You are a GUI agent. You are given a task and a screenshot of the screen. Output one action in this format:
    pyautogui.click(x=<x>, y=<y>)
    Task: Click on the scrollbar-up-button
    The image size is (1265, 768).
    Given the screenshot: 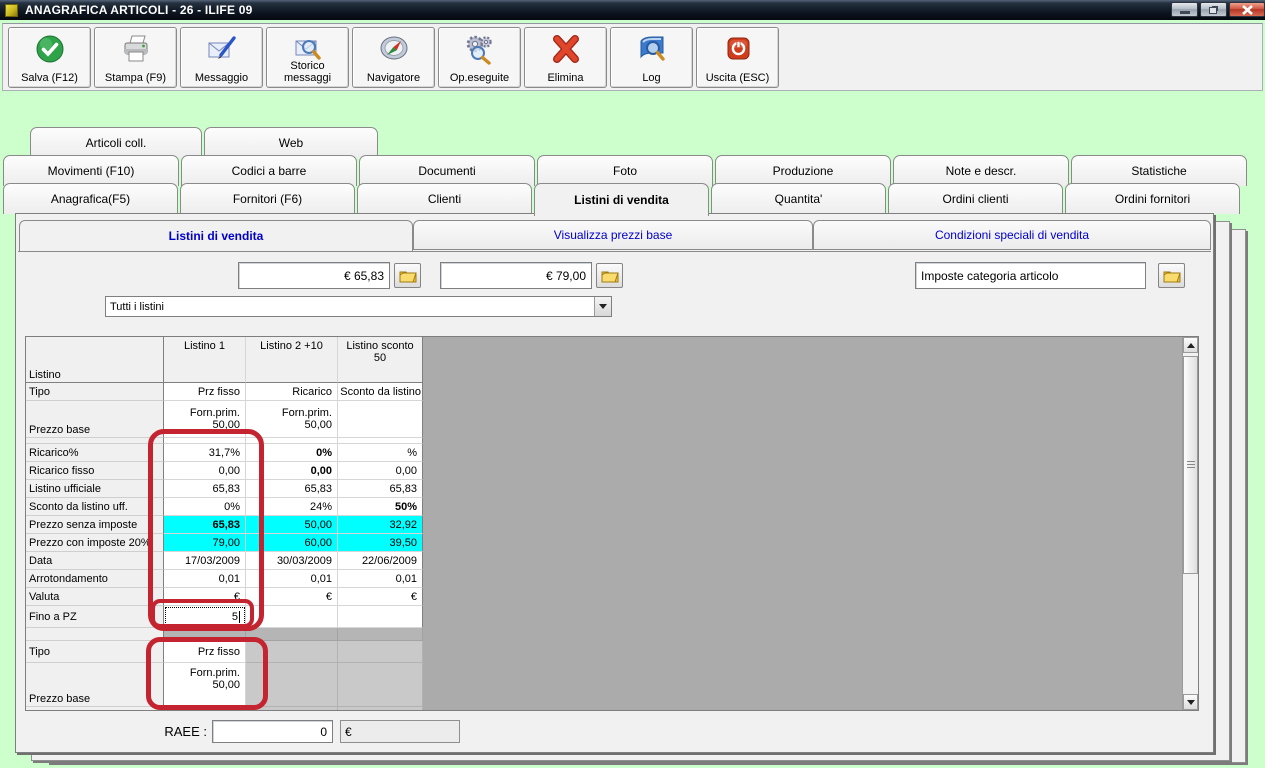 What is the action you would take?
    pyautogui.click(x=1190, y=345)
    